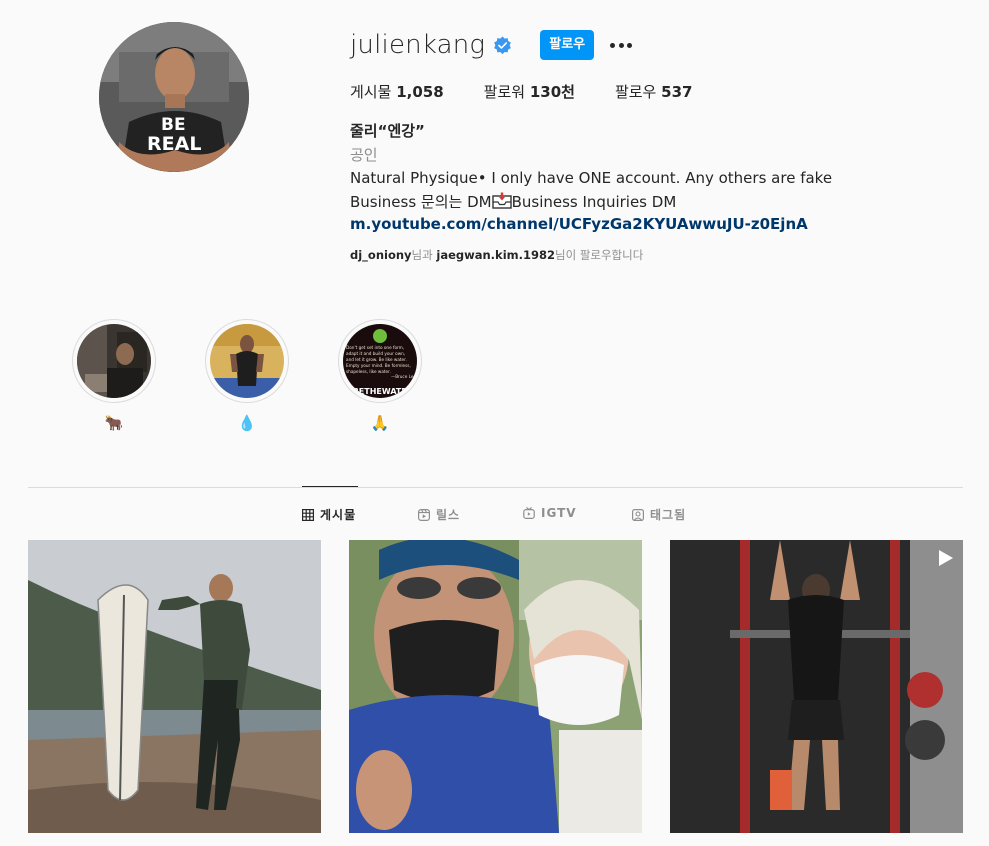  What do you see at coordinates (552, 92) in the screenshot?
I see `followers-stat-value: 130천` at bounding box center [552, 92].